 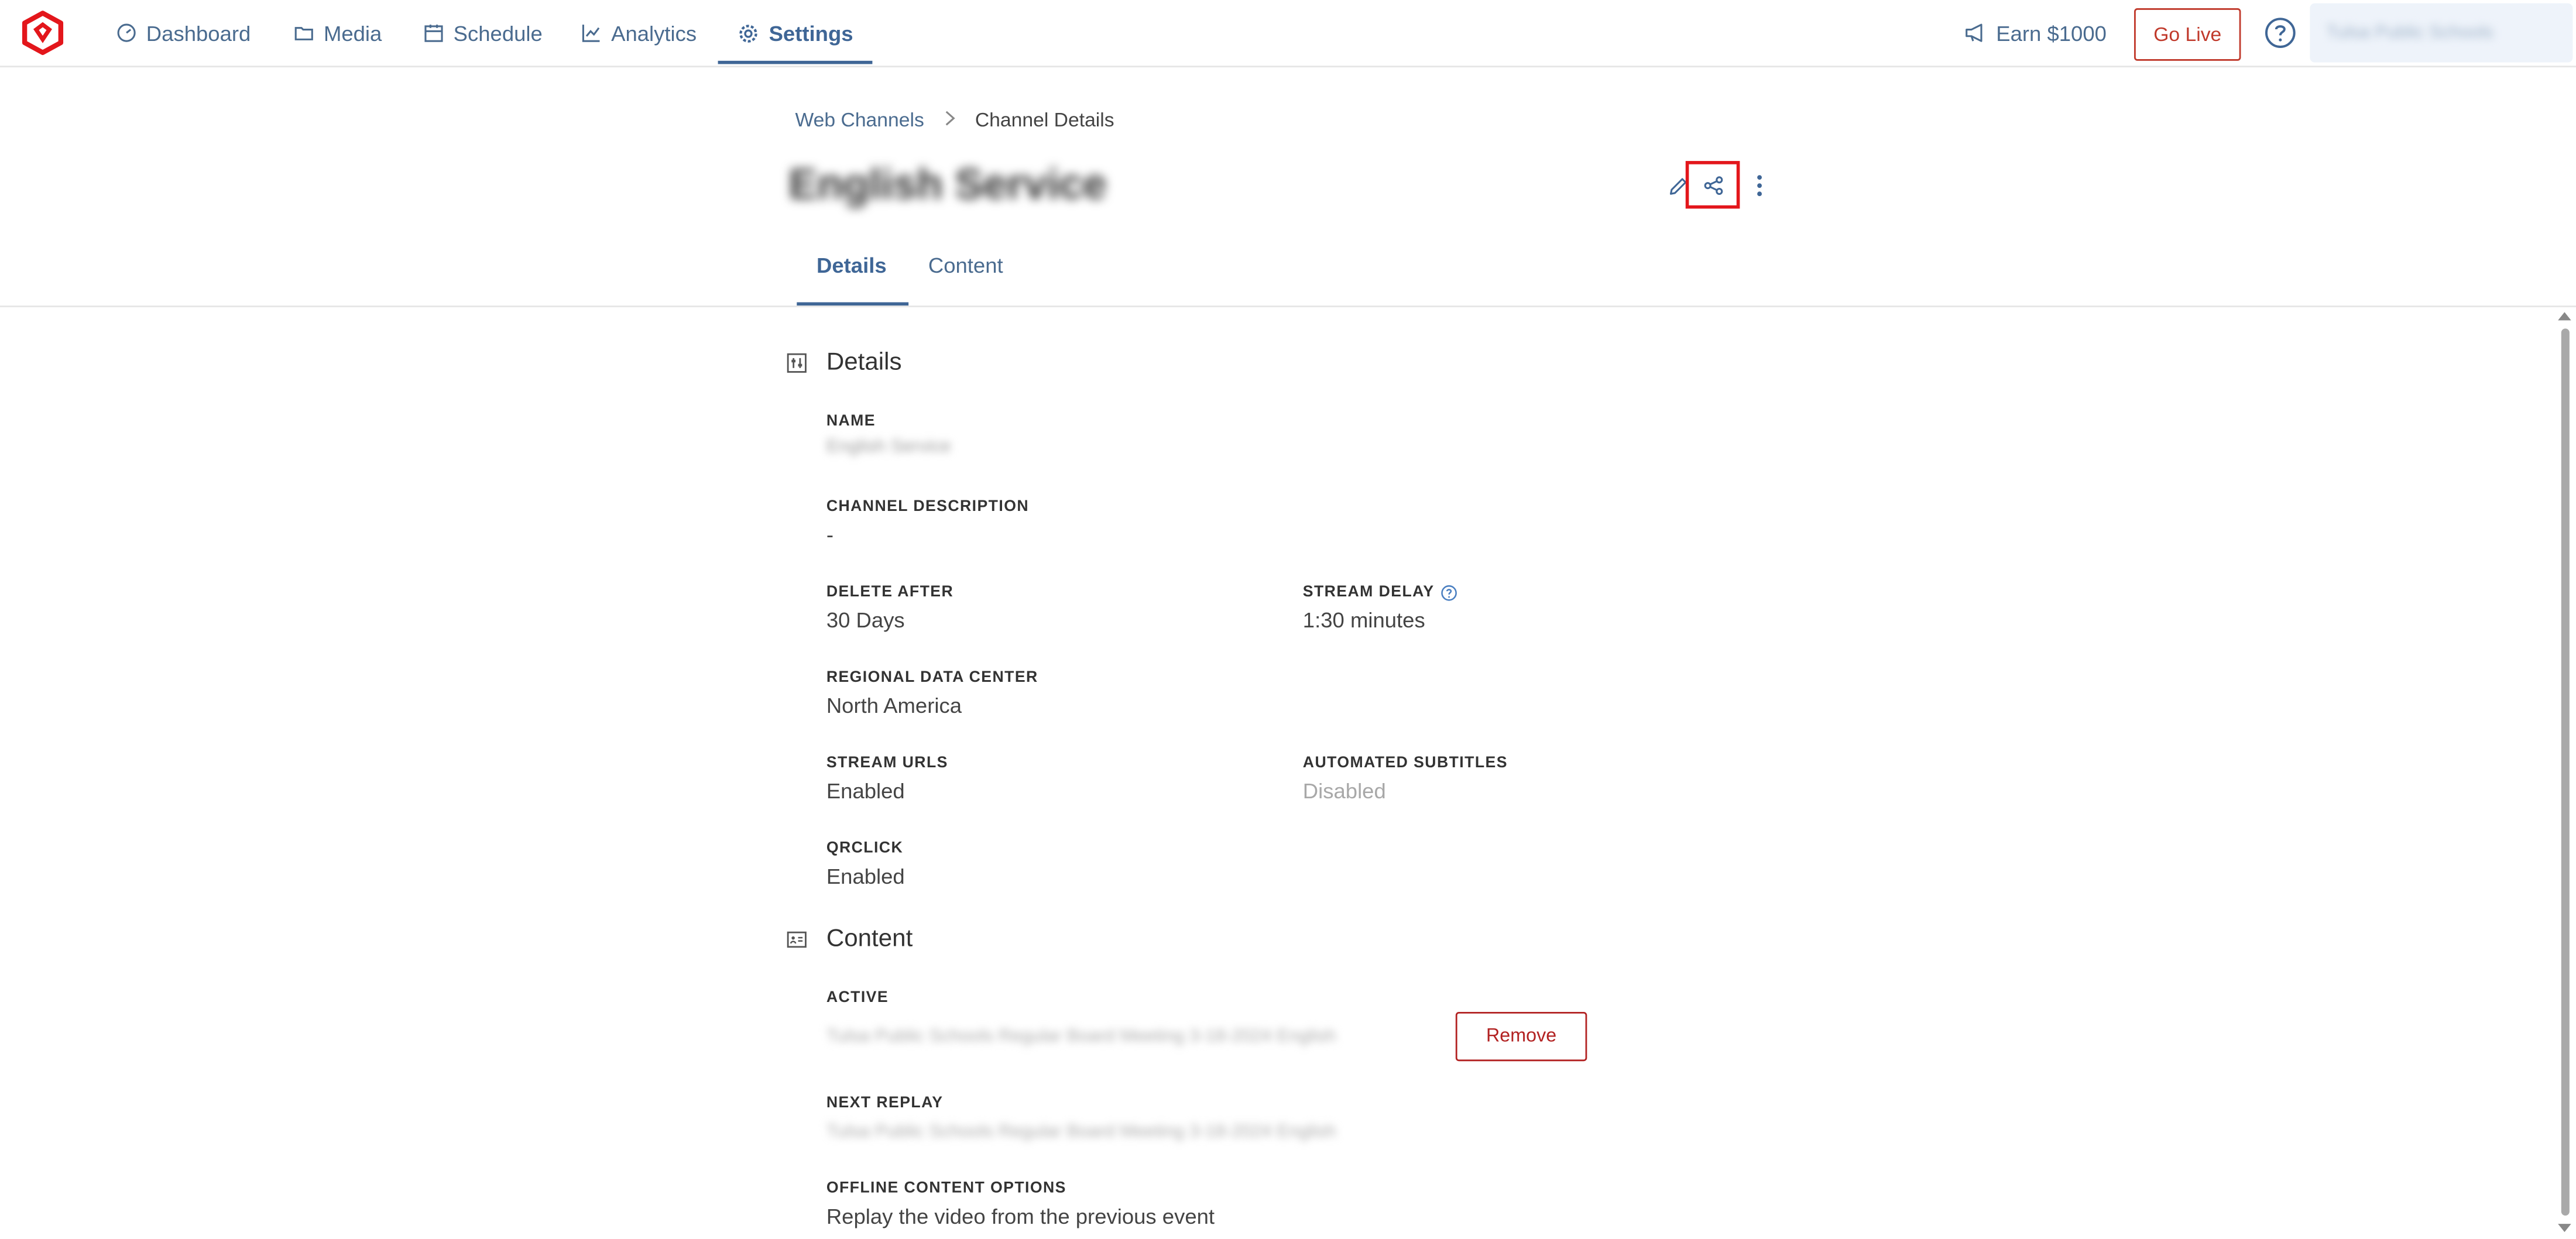 I want to click on nav-analytics-label: Analytics, so click(x=654, y=33).